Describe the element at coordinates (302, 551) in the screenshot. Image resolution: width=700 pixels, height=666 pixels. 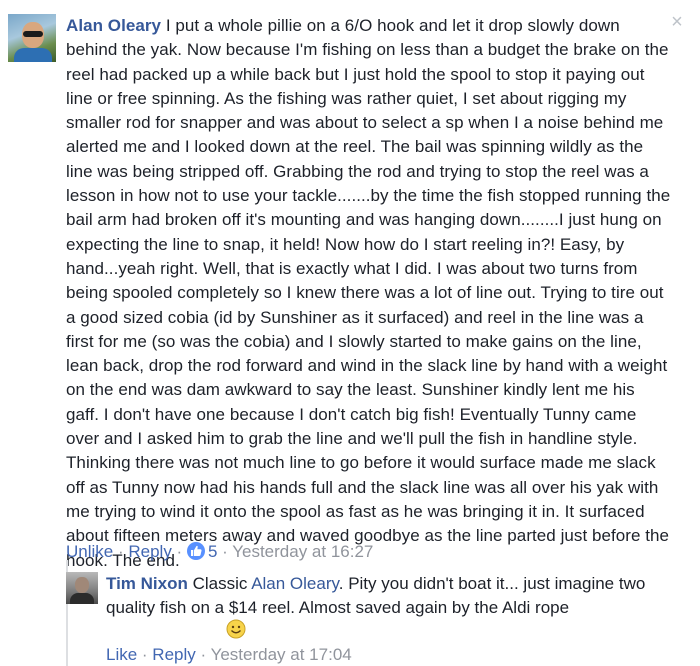
I see `timestamp: Yesterday at 16:27` at that location.